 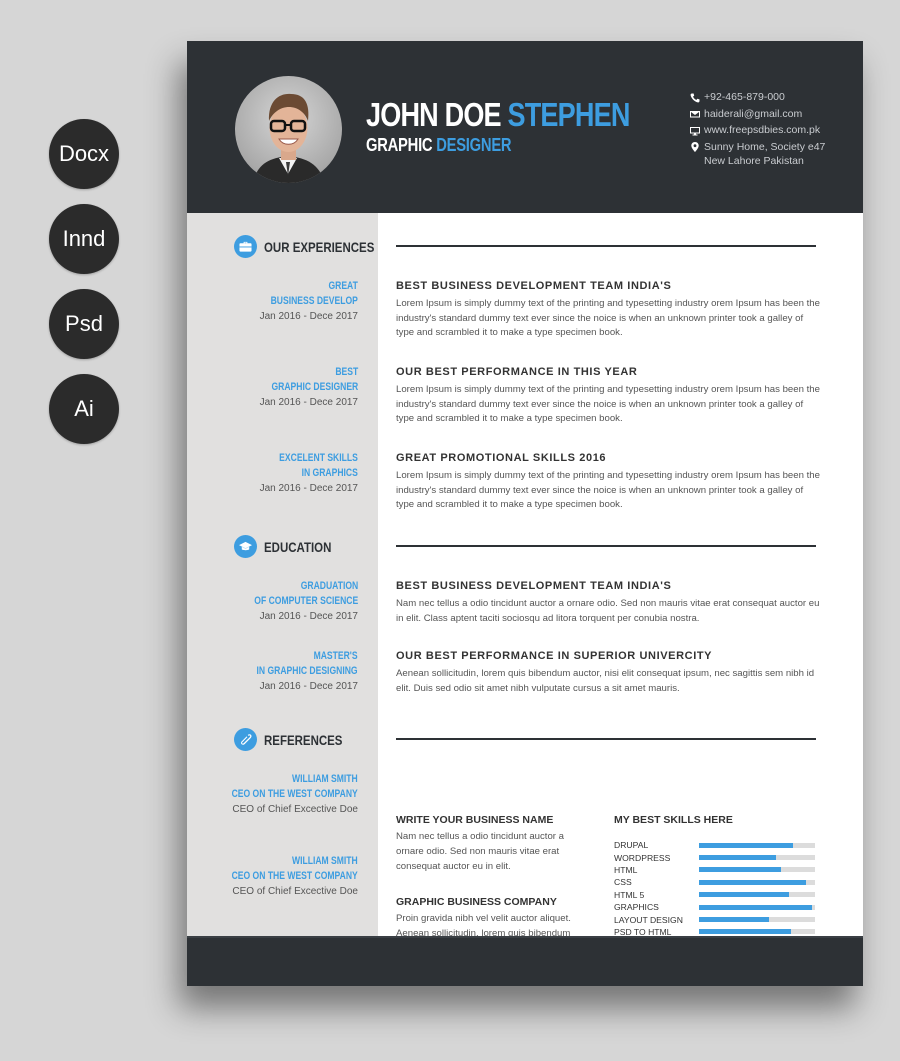 I want to click on envelope-icon, so click(x=697, y=114).